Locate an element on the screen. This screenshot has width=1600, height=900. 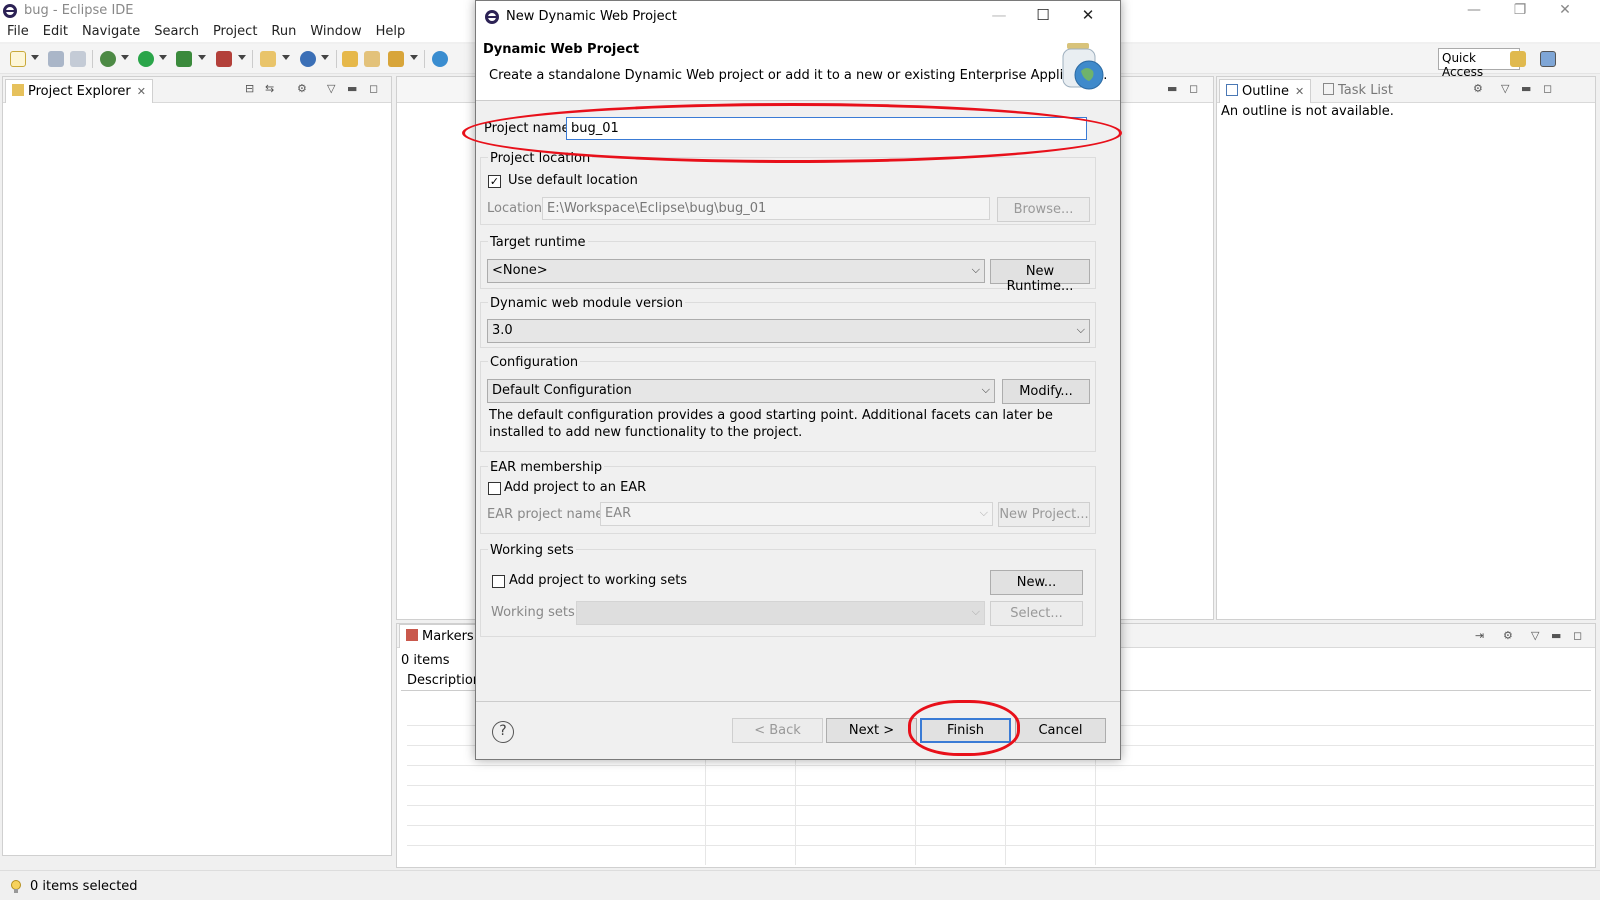
tab-outline: Outline ✕ is located at coordinates (1265, 91).